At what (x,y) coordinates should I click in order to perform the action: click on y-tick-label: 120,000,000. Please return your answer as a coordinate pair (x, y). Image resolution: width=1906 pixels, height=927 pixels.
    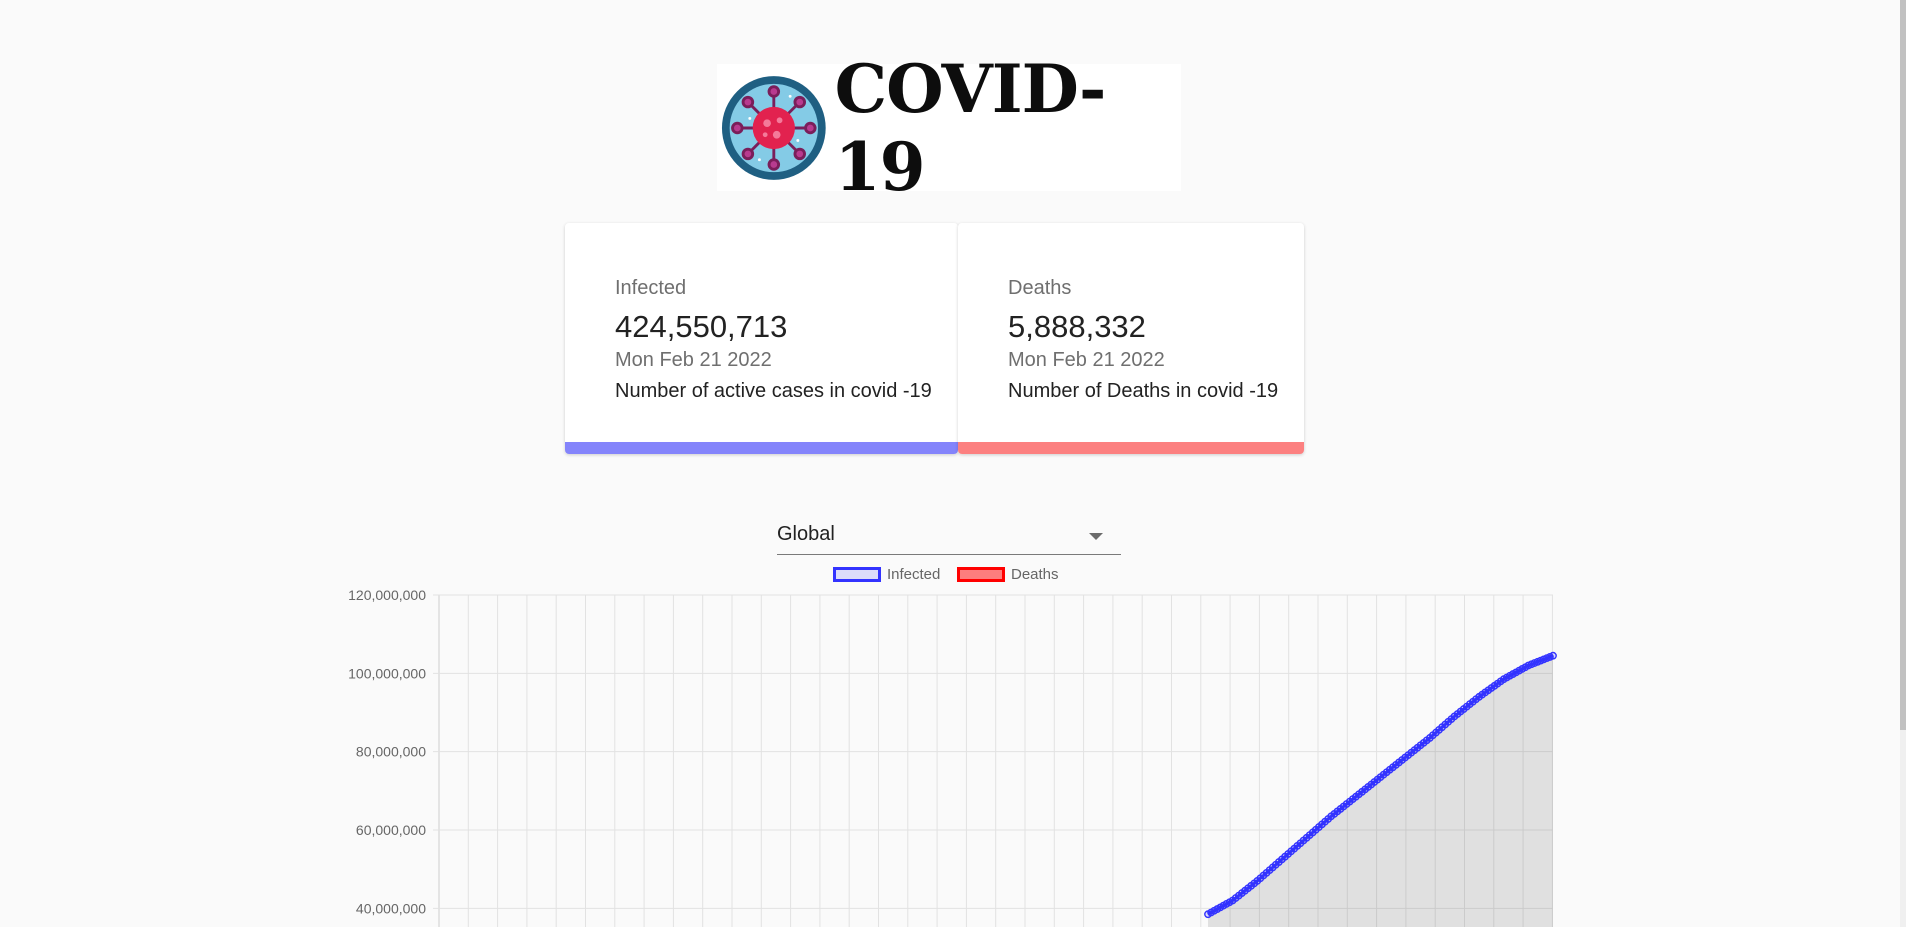
    Looking at the image, I should click on (387, 595).